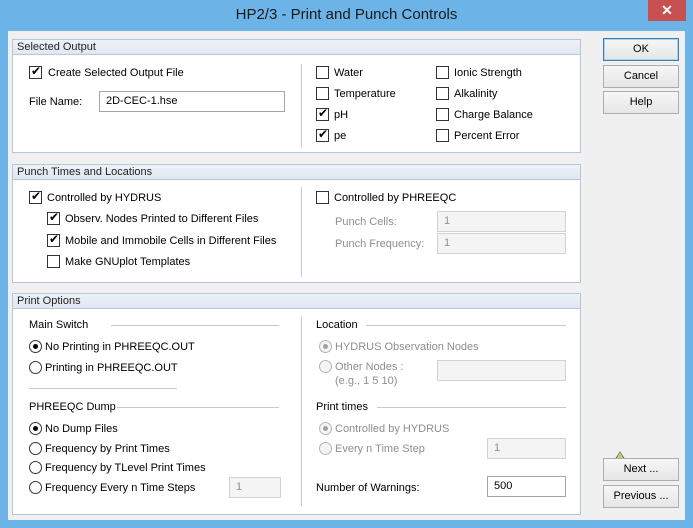 The height and width of the screenshot is (528, 693). Describe the element at coordinates (380, 244) in the screenshot. I see `punch-frequency-label: Punch Frequency:` at that location.